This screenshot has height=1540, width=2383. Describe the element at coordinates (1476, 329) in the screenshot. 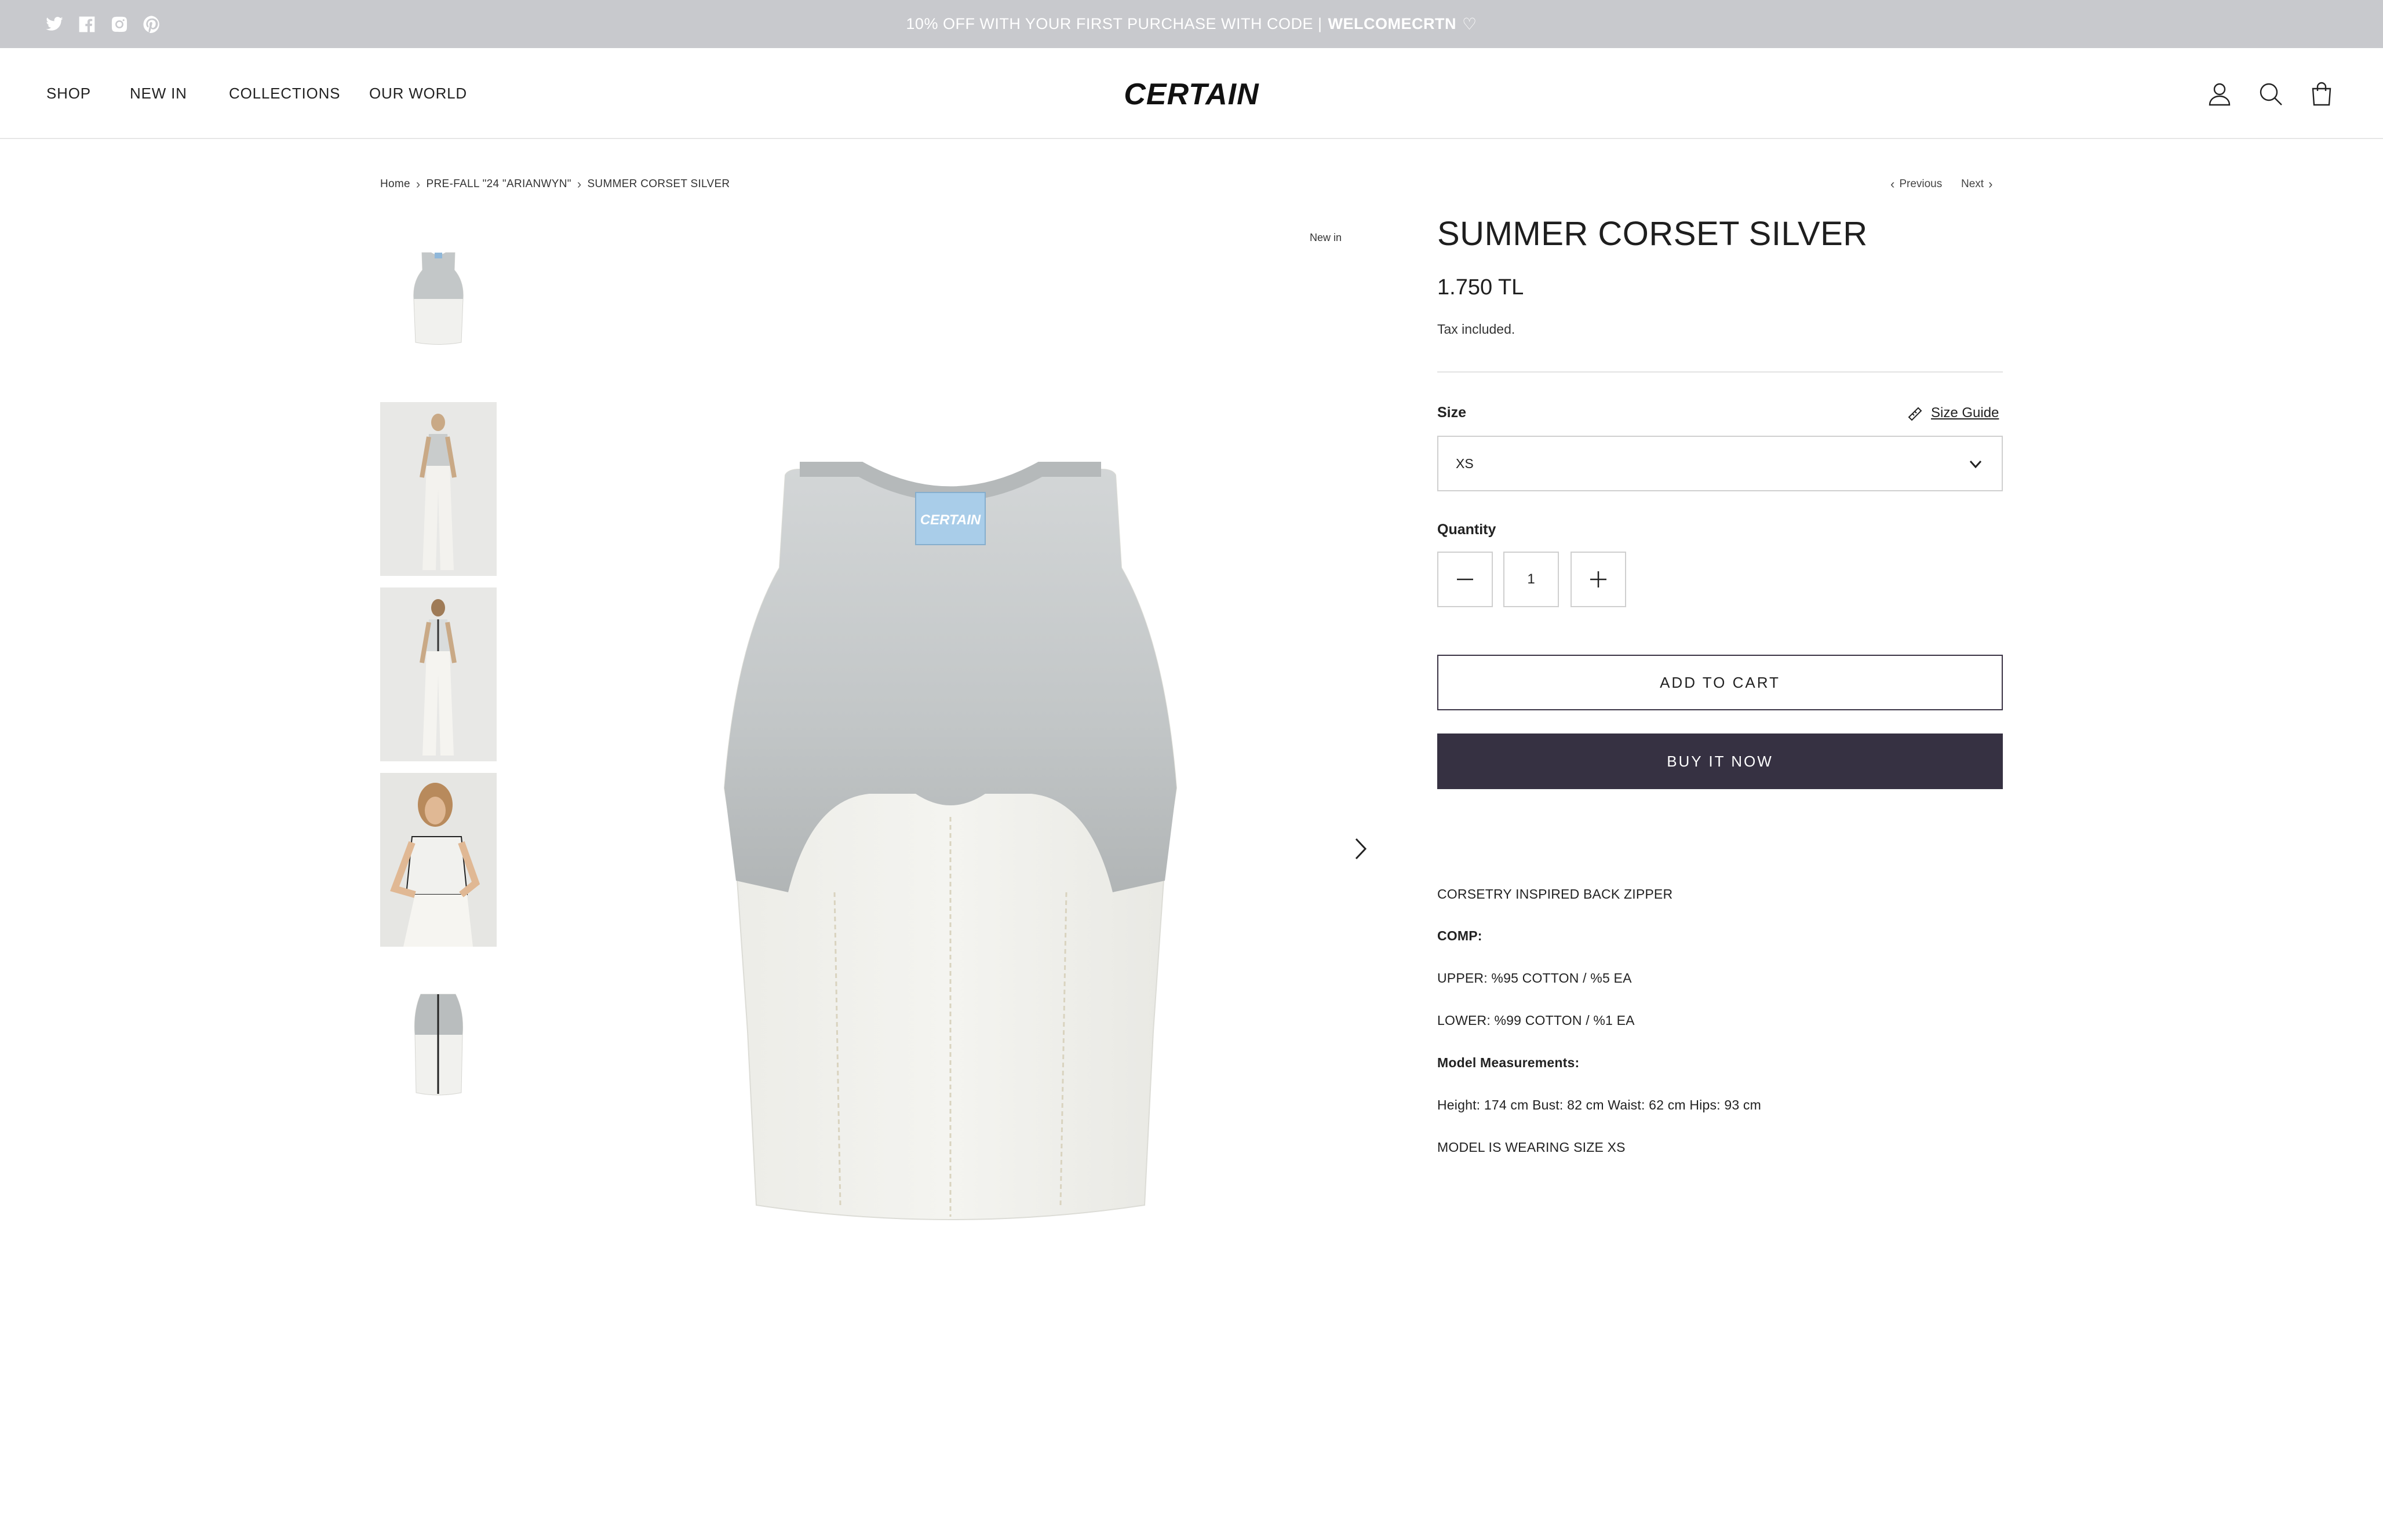

I see `tax-note: Tax included.` at that location.